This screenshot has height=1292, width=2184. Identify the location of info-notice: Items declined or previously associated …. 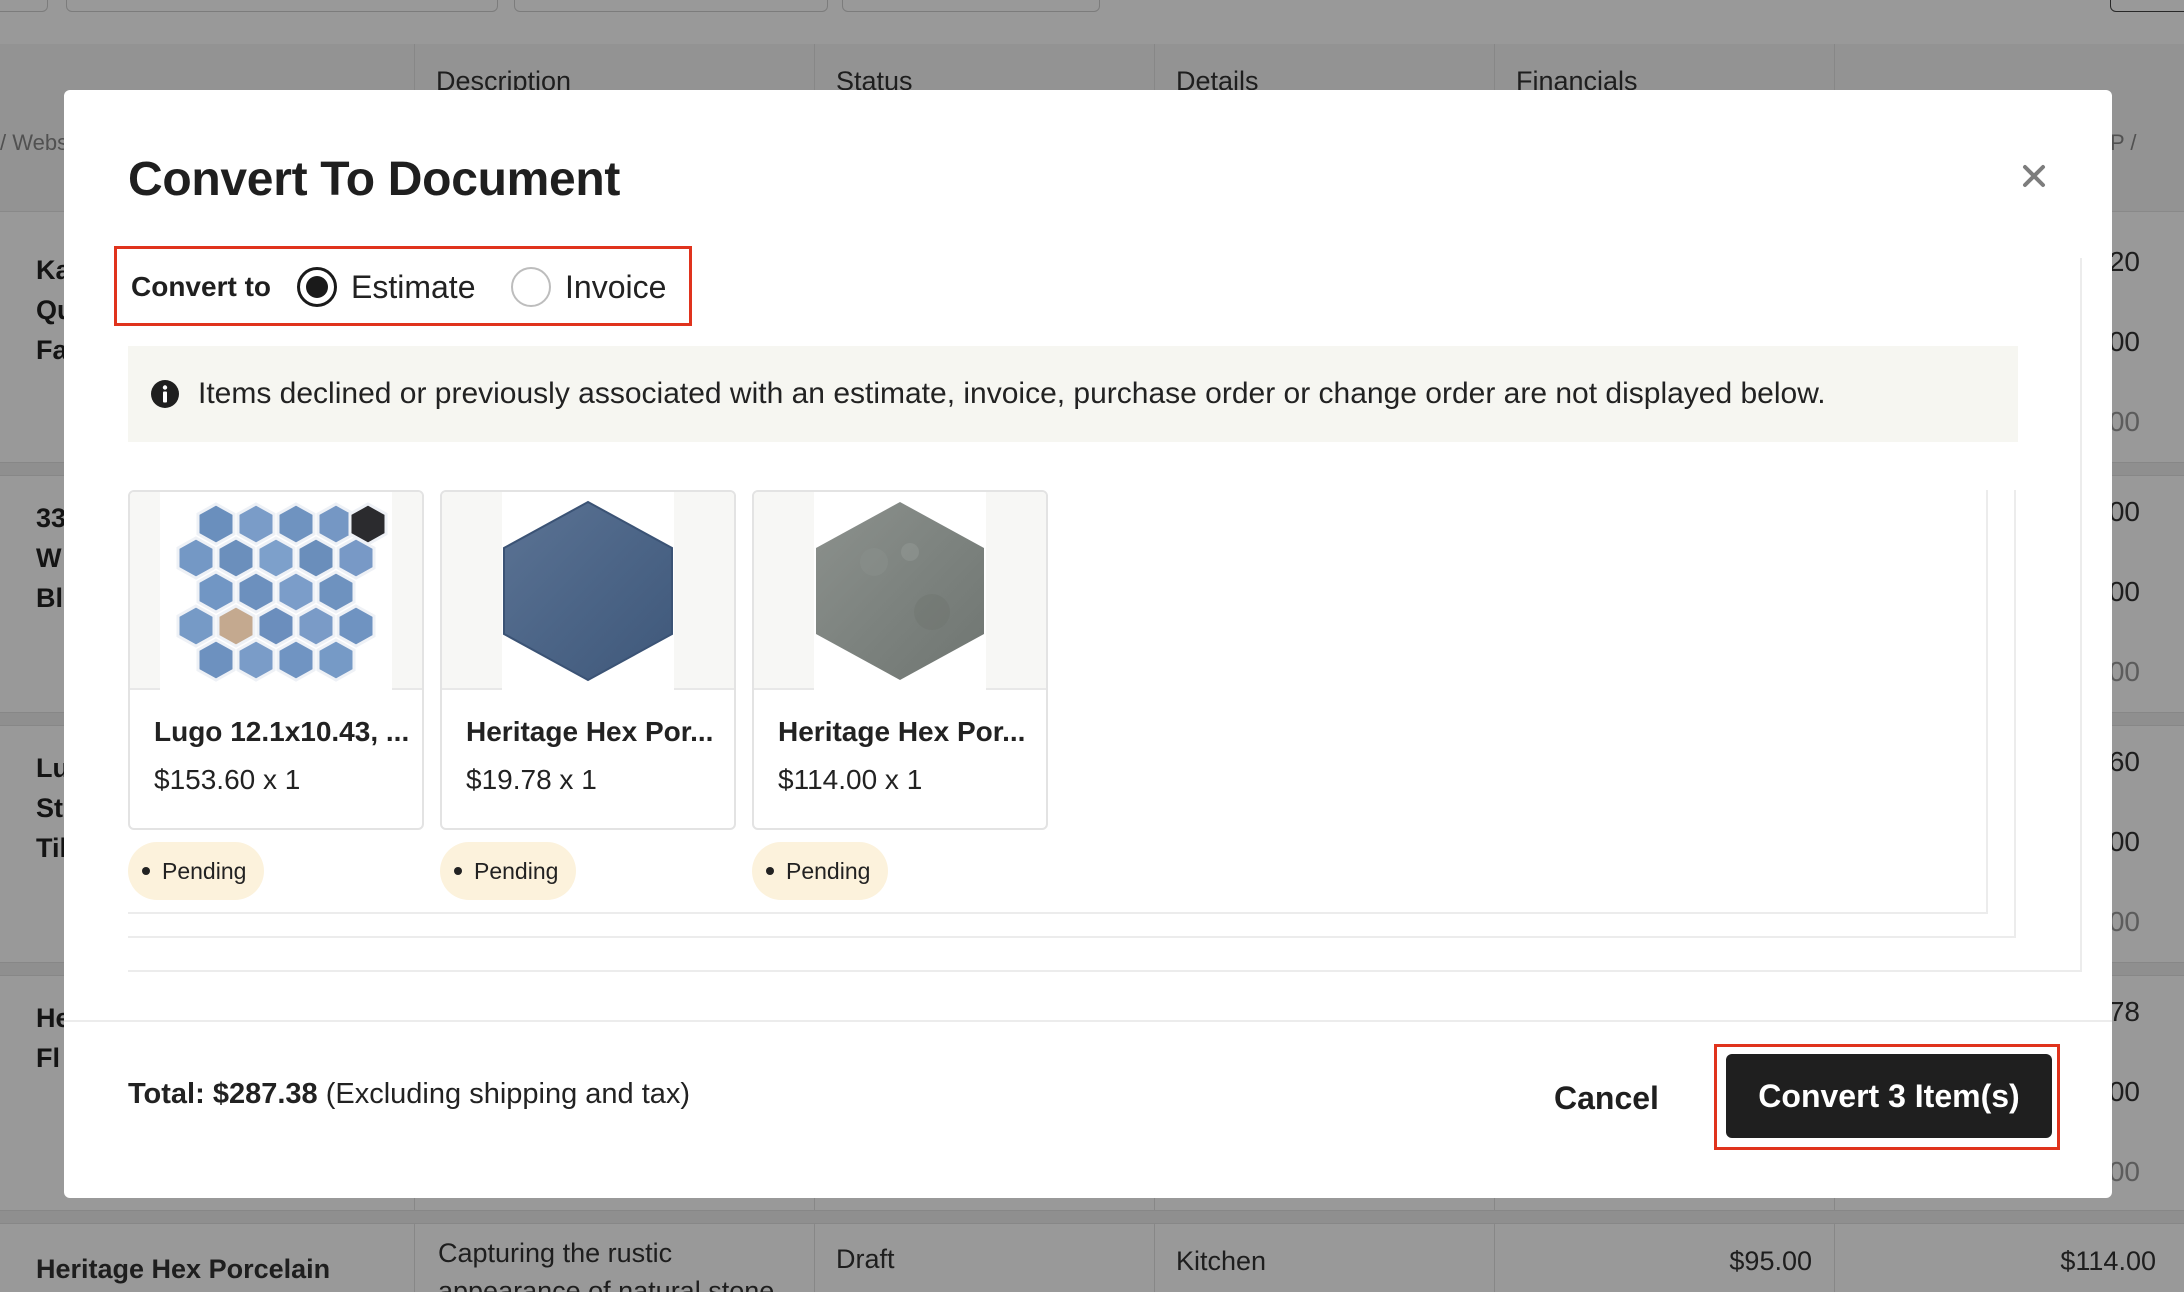
(1073, 394).